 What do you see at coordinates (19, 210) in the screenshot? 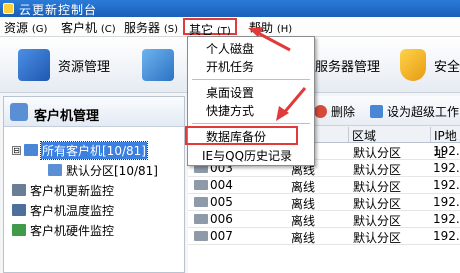
I see `temperature-icon` at bounding box center [19, 210].